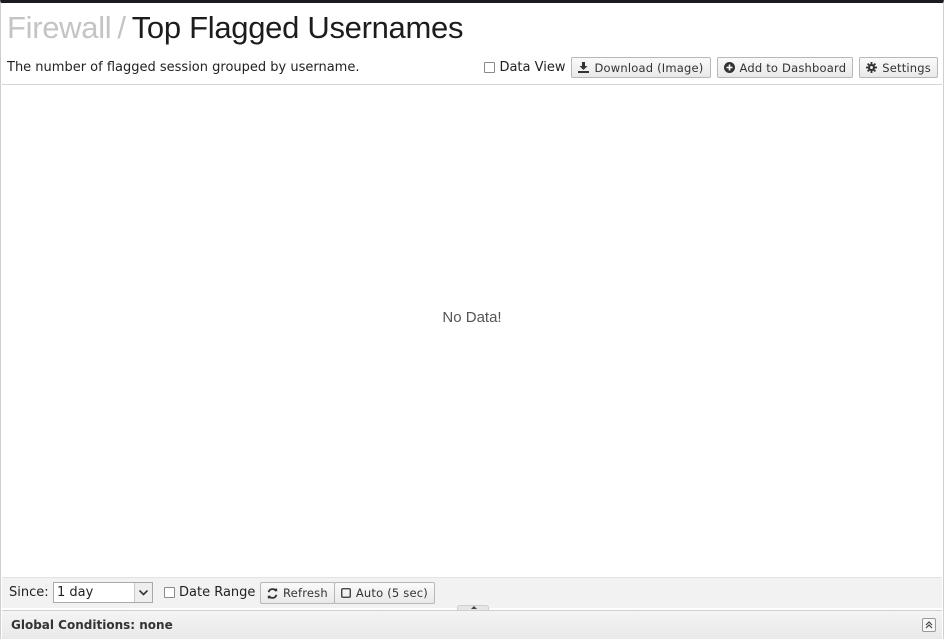 This screenshot has width=944, height=639. I want to click on date-range-label: Date Range, so click(217, 592).